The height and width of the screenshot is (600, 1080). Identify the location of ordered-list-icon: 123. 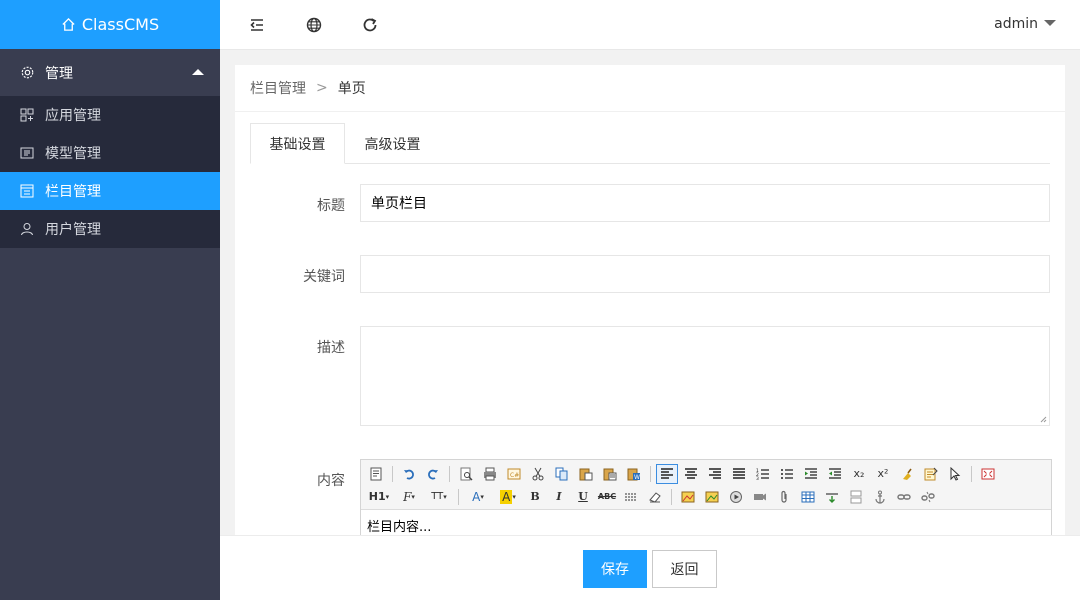
(763, 474).